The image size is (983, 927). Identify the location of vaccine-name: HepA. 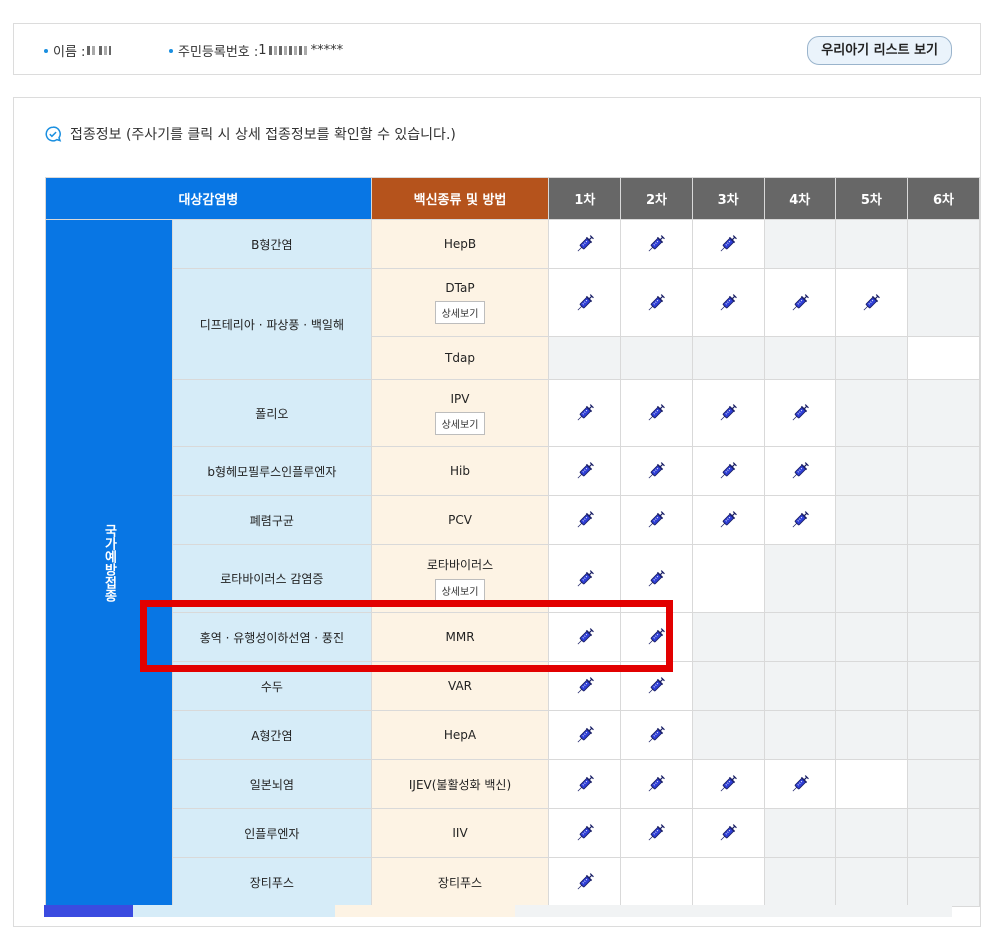
(460, 735).